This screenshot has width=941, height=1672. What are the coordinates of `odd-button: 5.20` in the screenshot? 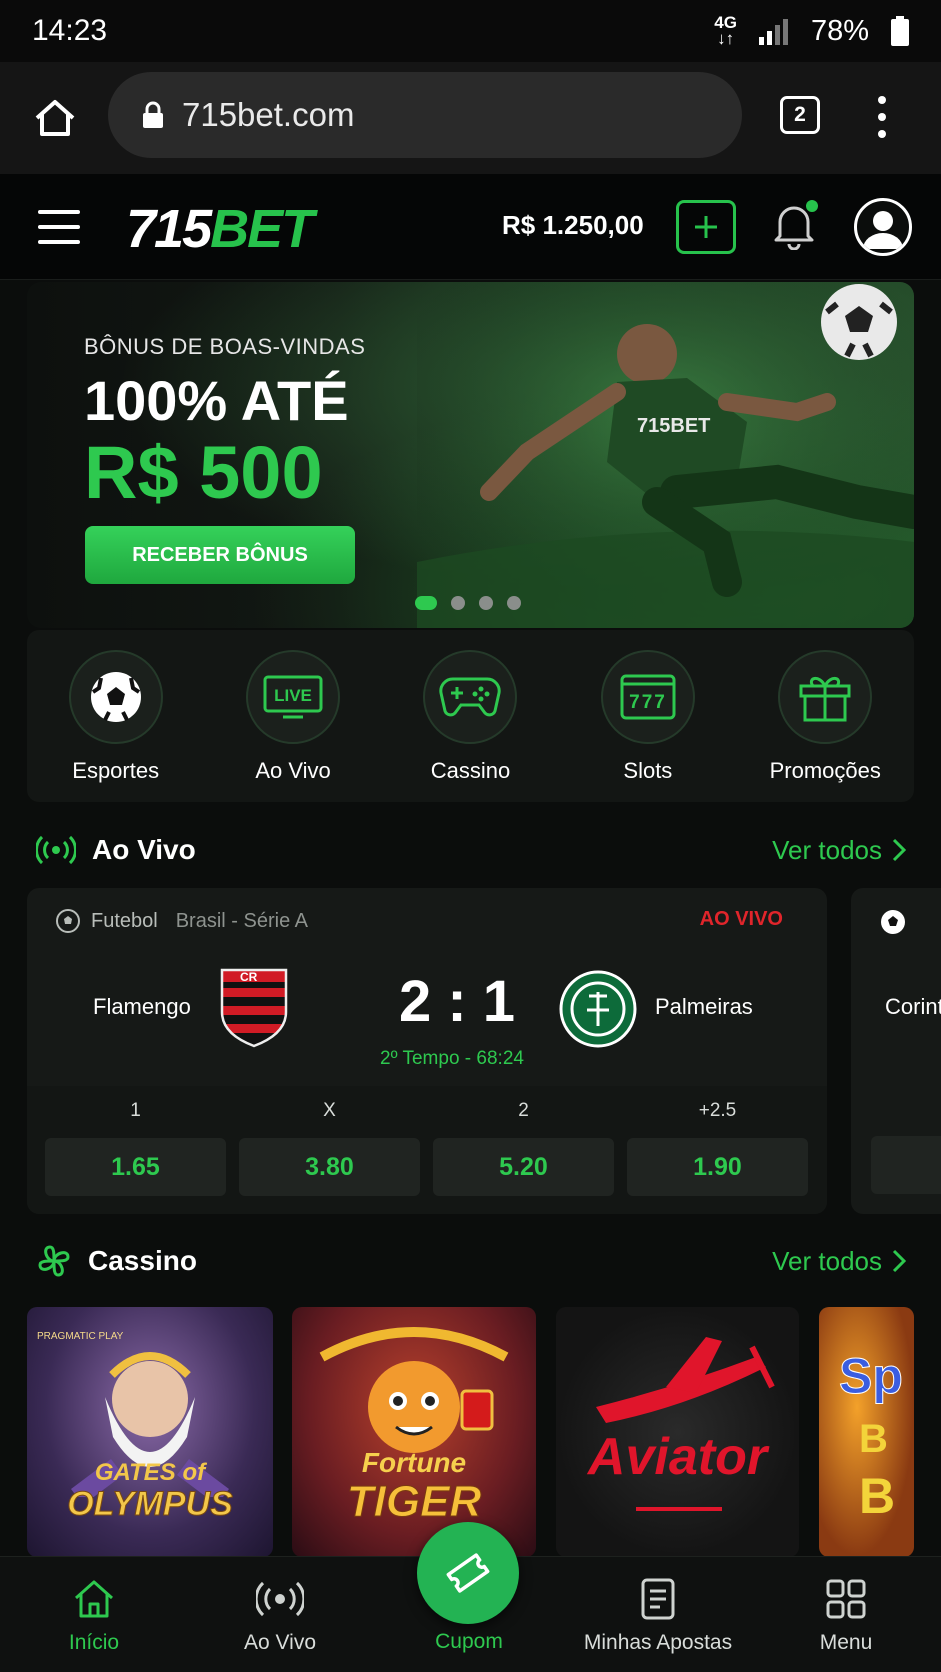 It's located at (523, 1167).